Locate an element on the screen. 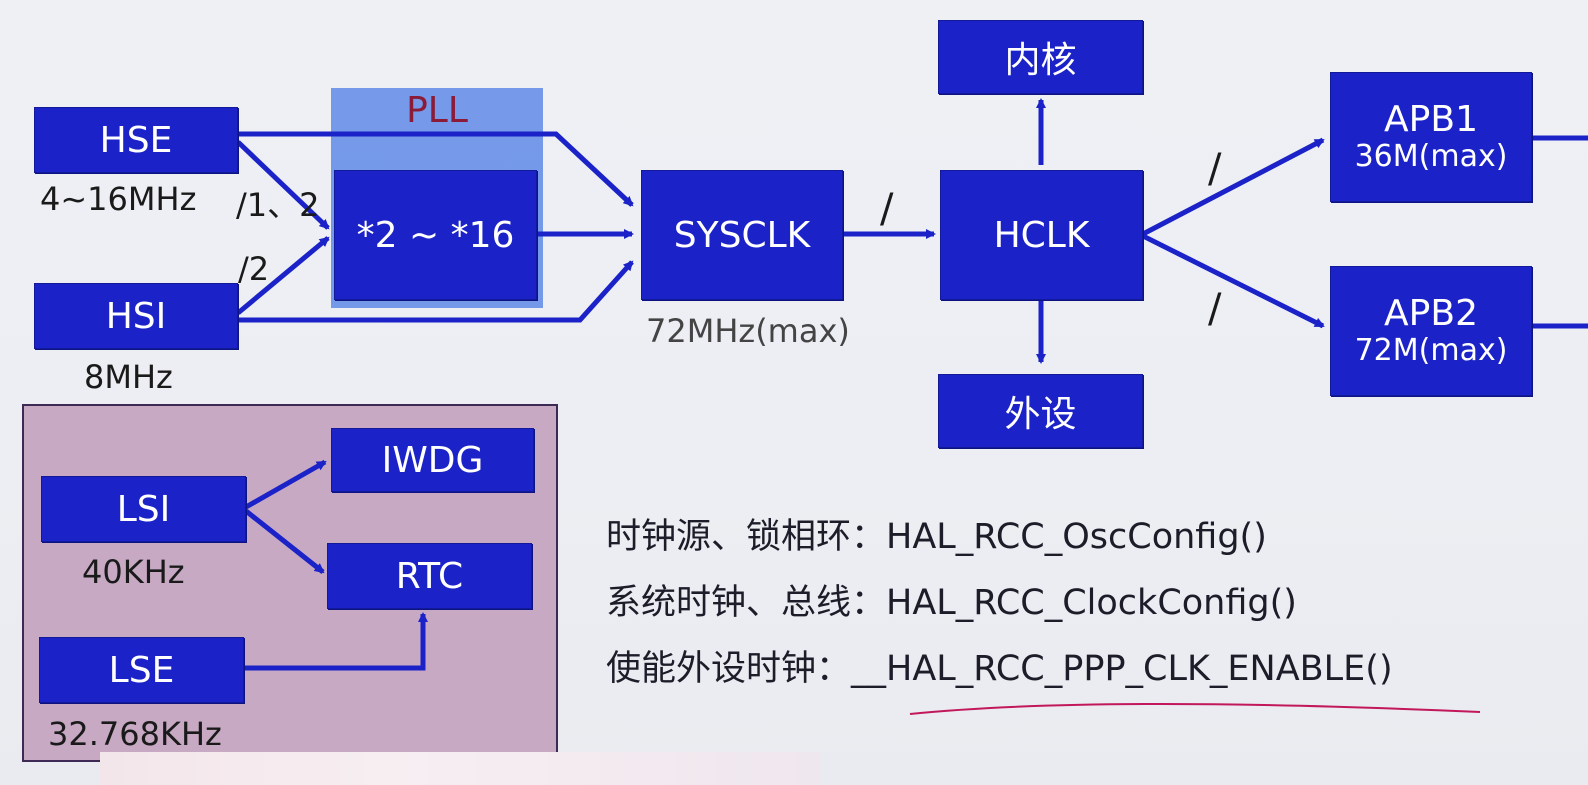  pll-multiplier-box: *2 ~ *16 is located at coordinates (435, 235).